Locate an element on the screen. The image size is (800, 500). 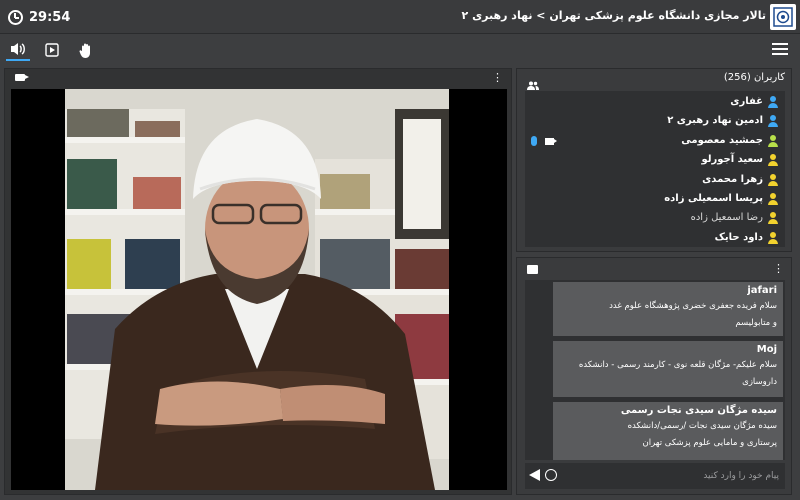
session-timer: 29:54 is located at coordinates (39, 17).